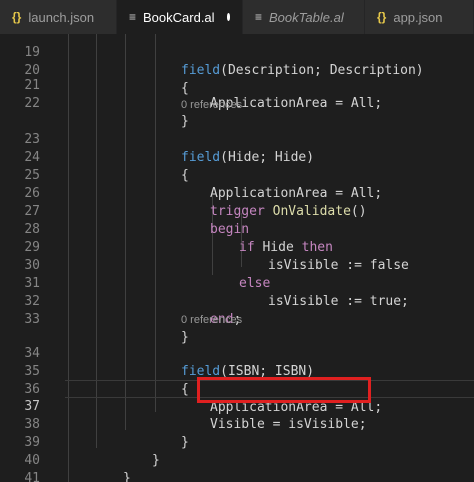  I want to click on code-line: 40 }, so click(237, 458).